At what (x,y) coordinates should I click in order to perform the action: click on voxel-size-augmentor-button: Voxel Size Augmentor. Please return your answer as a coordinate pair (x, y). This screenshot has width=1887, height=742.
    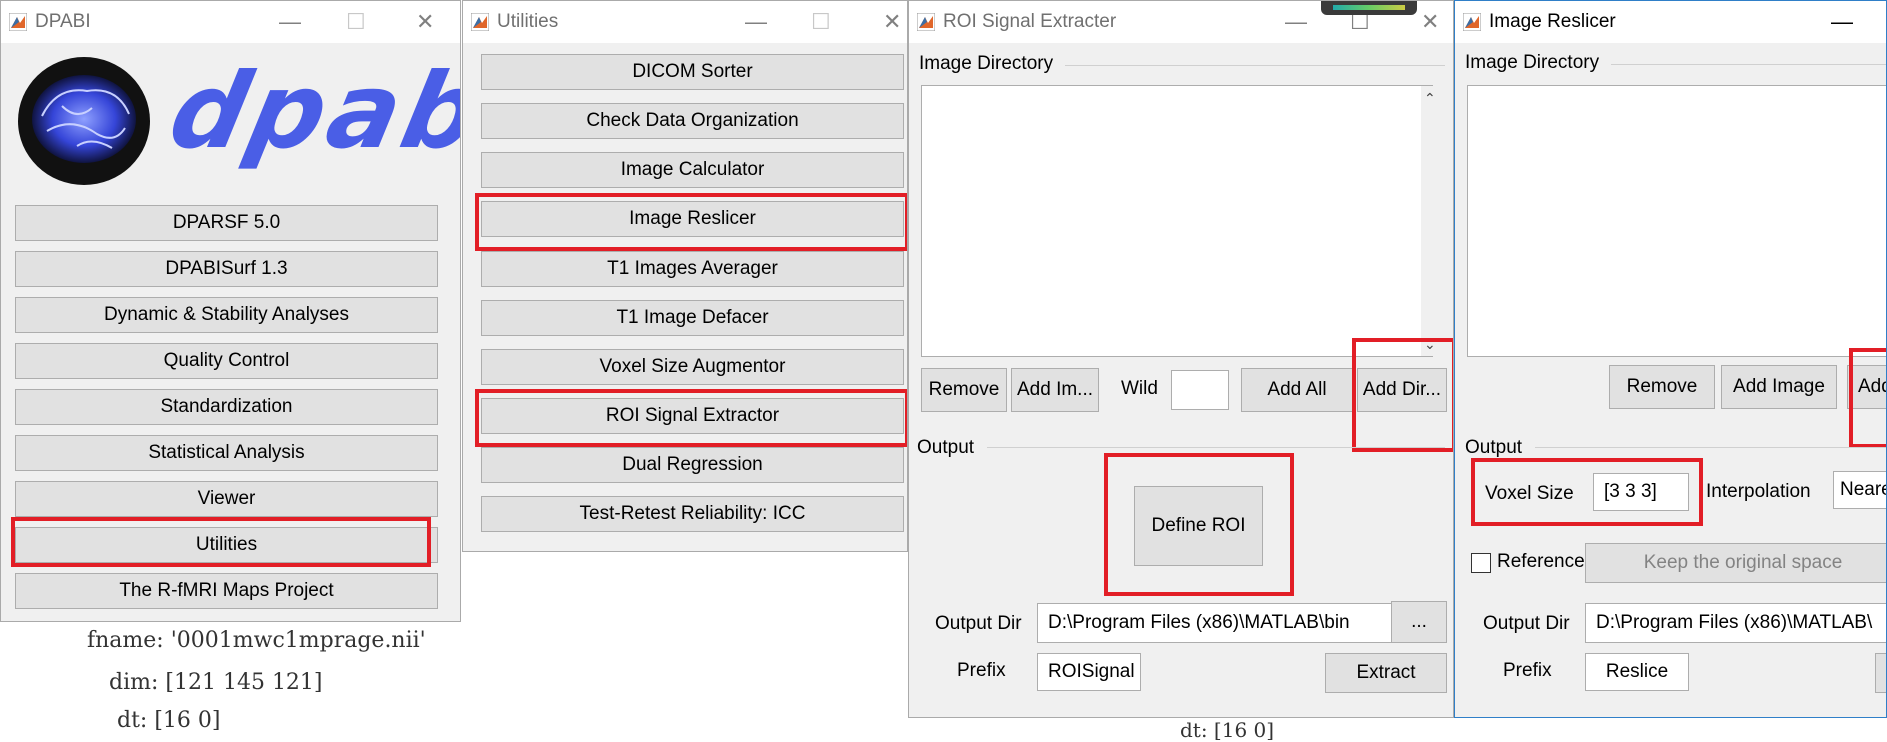
    Looking at the image, I should click on (692, 367).